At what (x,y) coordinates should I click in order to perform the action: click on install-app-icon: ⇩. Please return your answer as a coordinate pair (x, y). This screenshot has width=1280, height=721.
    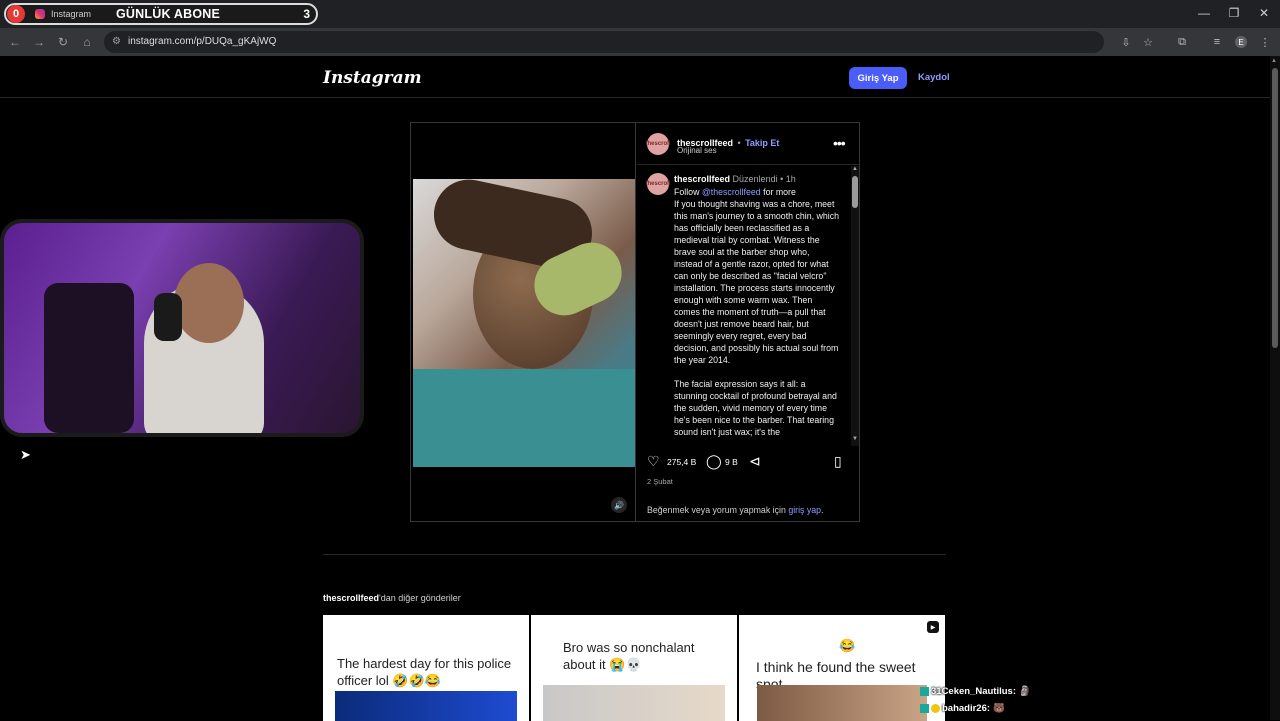
    Looking at the image, I should click on (1126, 42).